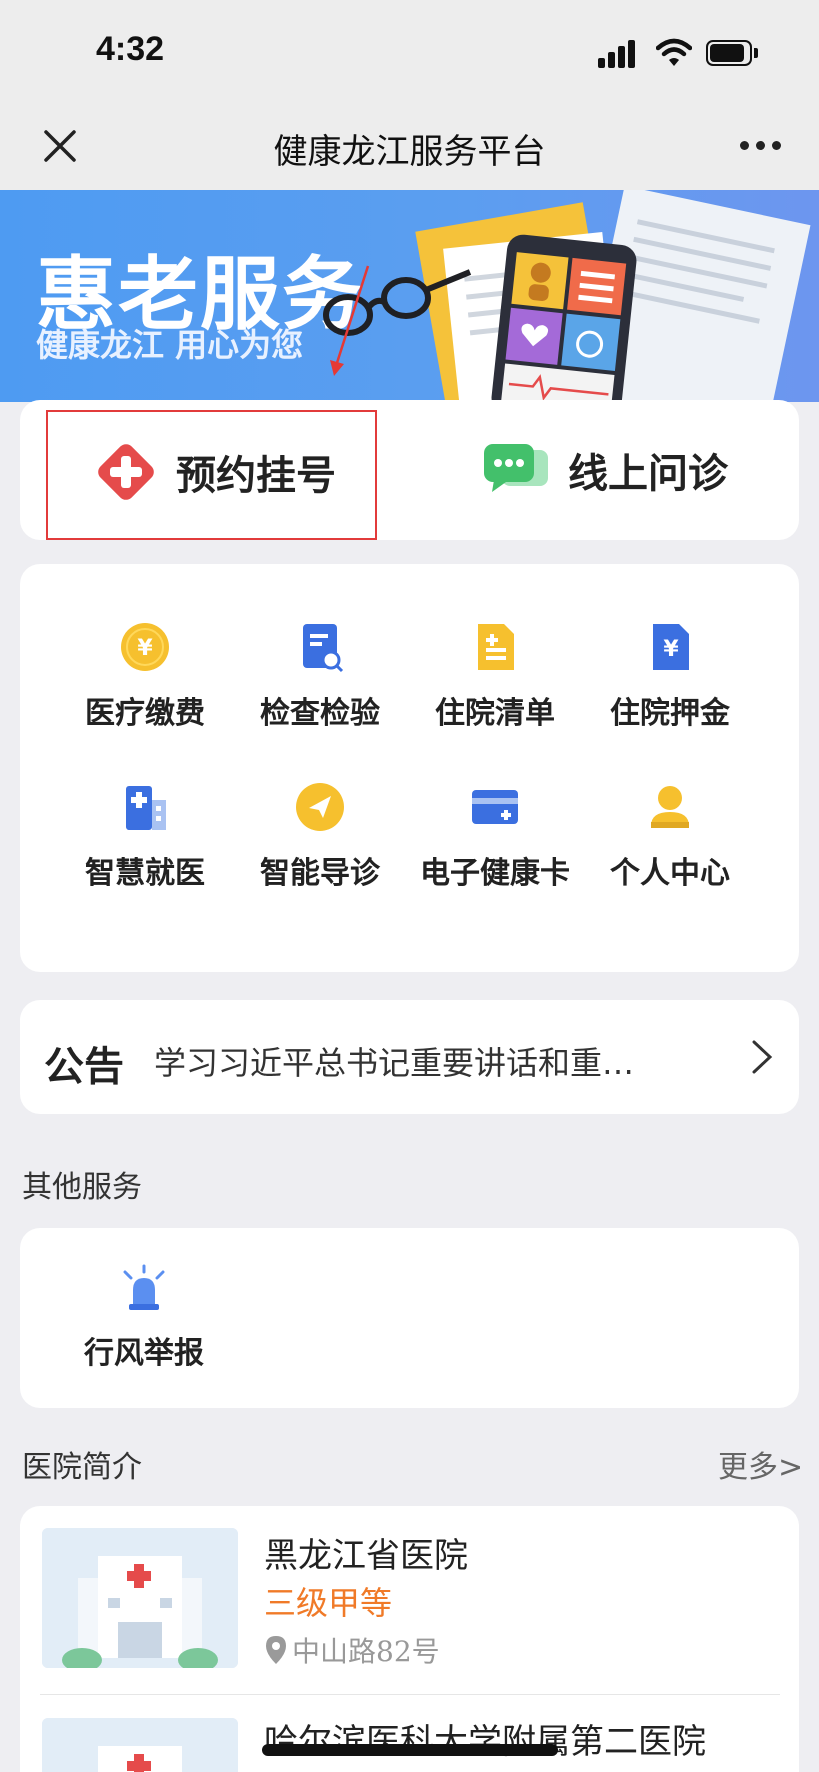 This screenshot has width=819, height=1772. Describe the element at coordinates (323, 648) in the screenshot. I see `document-search-icon` at that location.